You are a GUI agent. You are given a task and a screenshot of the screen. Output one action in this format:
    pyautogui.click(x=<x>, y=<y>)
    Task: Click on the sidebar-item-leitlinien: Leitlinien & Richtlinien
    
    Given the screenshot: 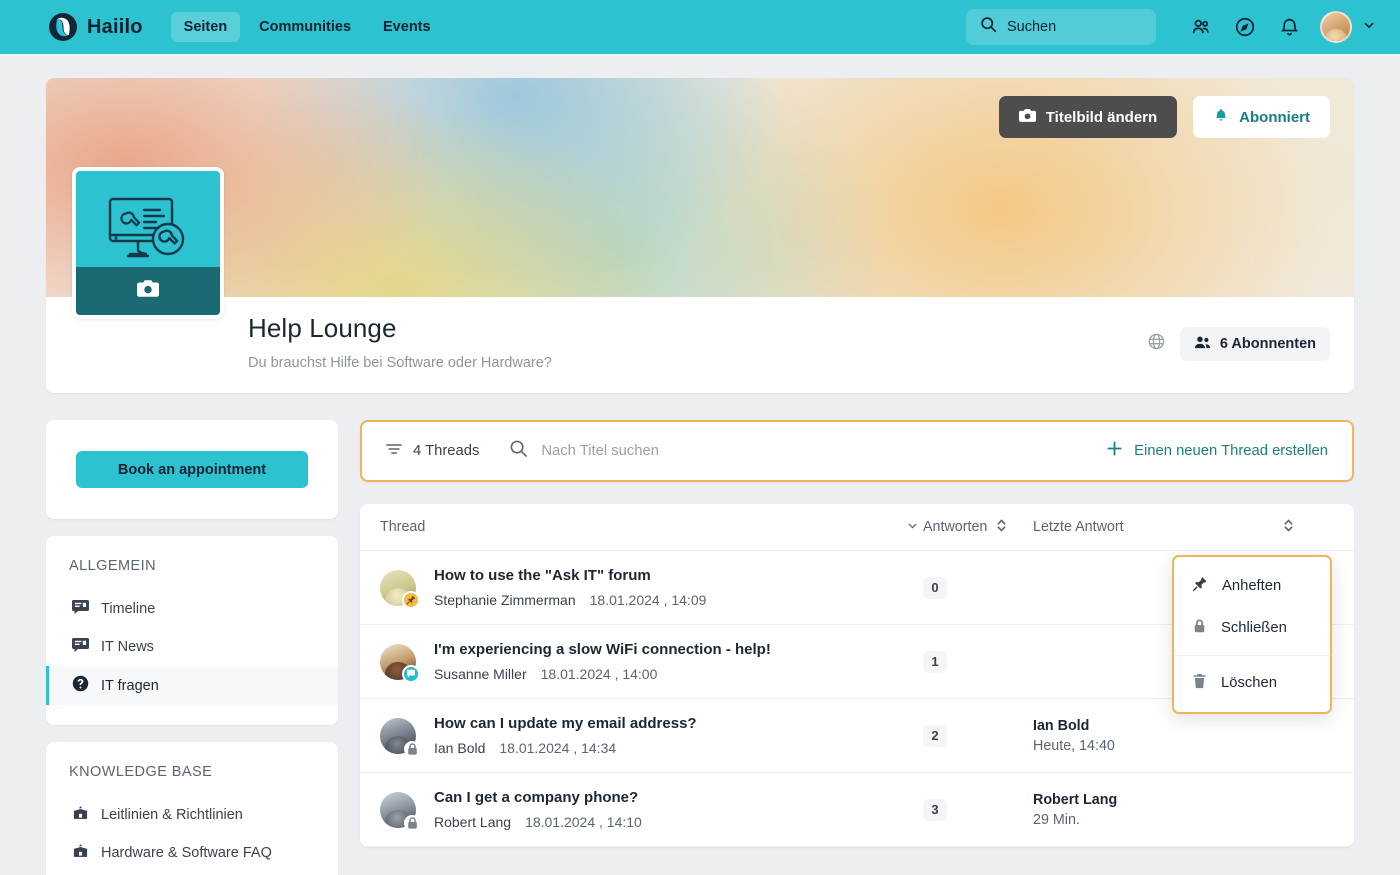 What is the action you would take?
    pyautogui.click(x=192, y=815)
    